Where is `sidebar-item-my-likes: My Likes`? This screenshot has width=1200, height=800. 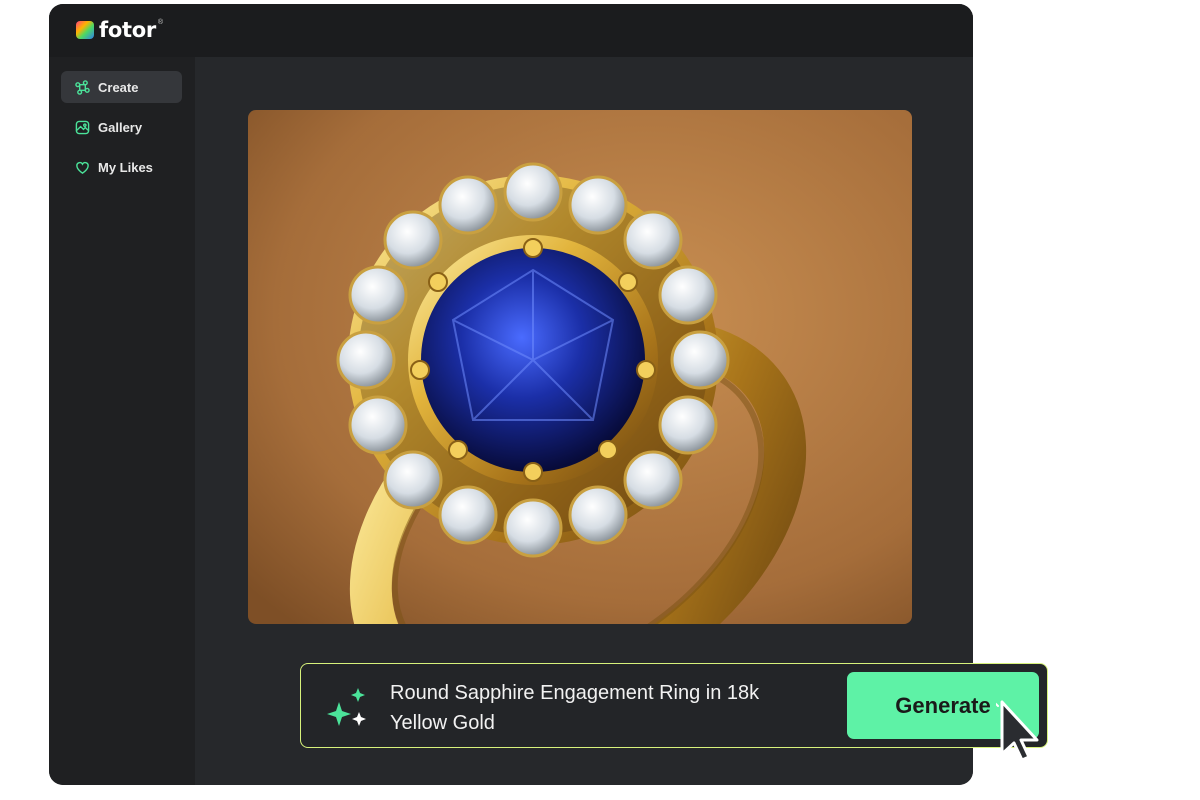 sidebar-item-my-likes: My Likes is located at coordinates (121, 167).